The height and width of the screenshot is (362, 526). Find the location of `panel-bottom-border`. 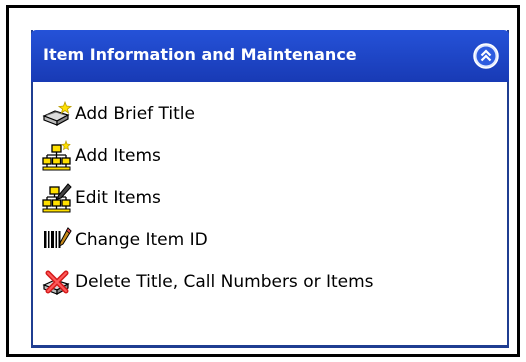

panel-bottom-border is located at coordinates (270, 346).